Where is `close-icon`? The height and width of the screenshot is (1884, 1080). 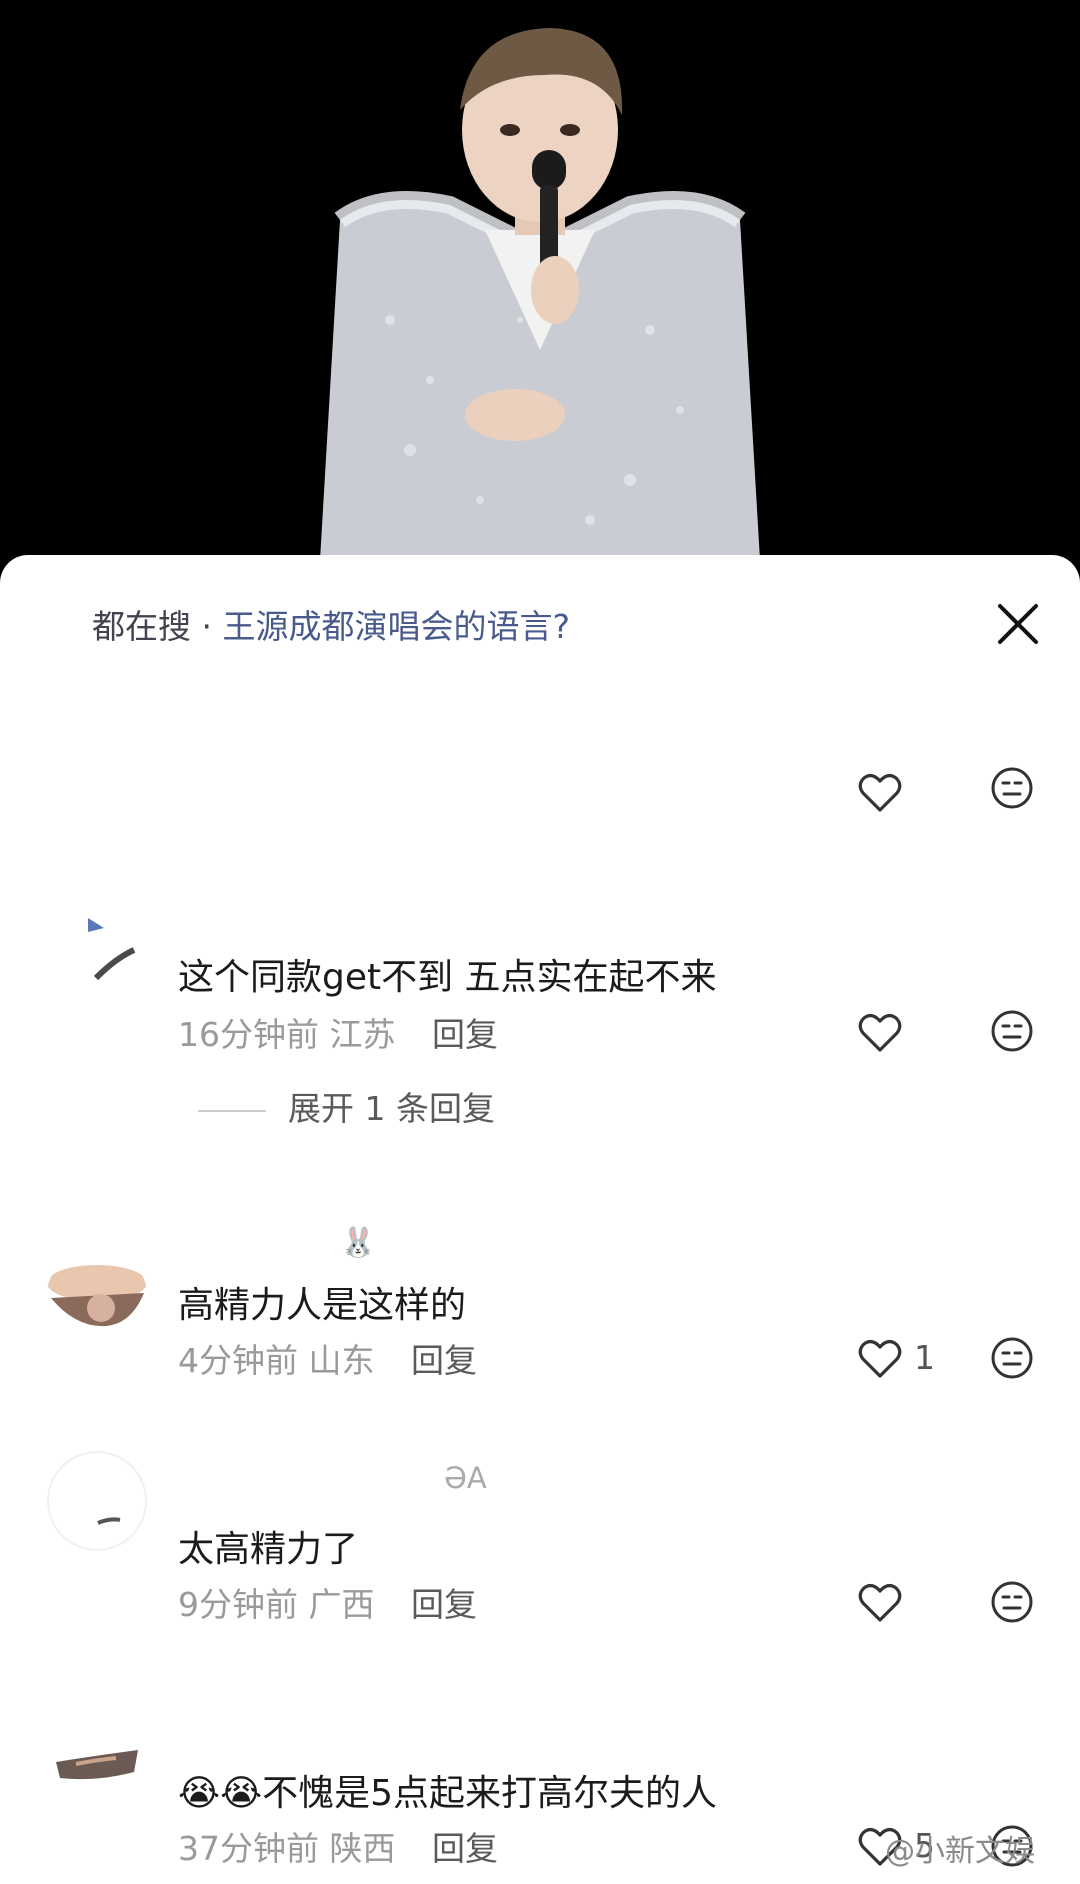 close-icon is located at coordinates (1018, 624).